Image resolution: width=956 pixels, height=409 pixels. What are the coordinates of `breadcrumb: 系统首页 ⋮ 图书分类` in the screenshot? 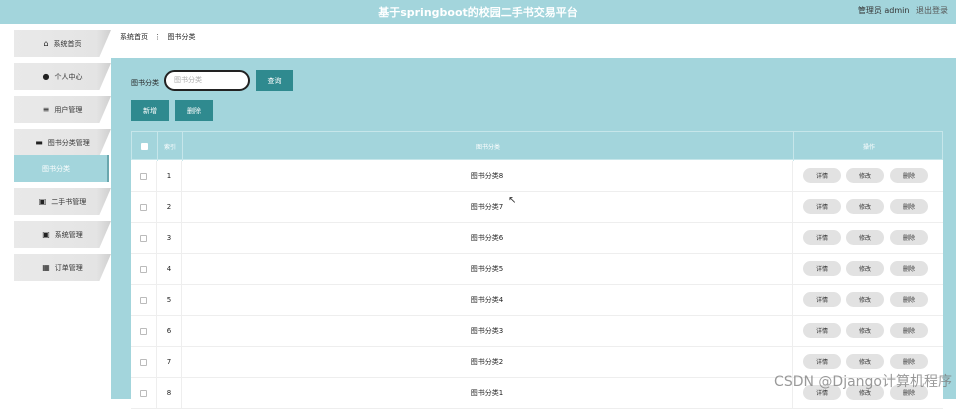 It's located at (157, 37).